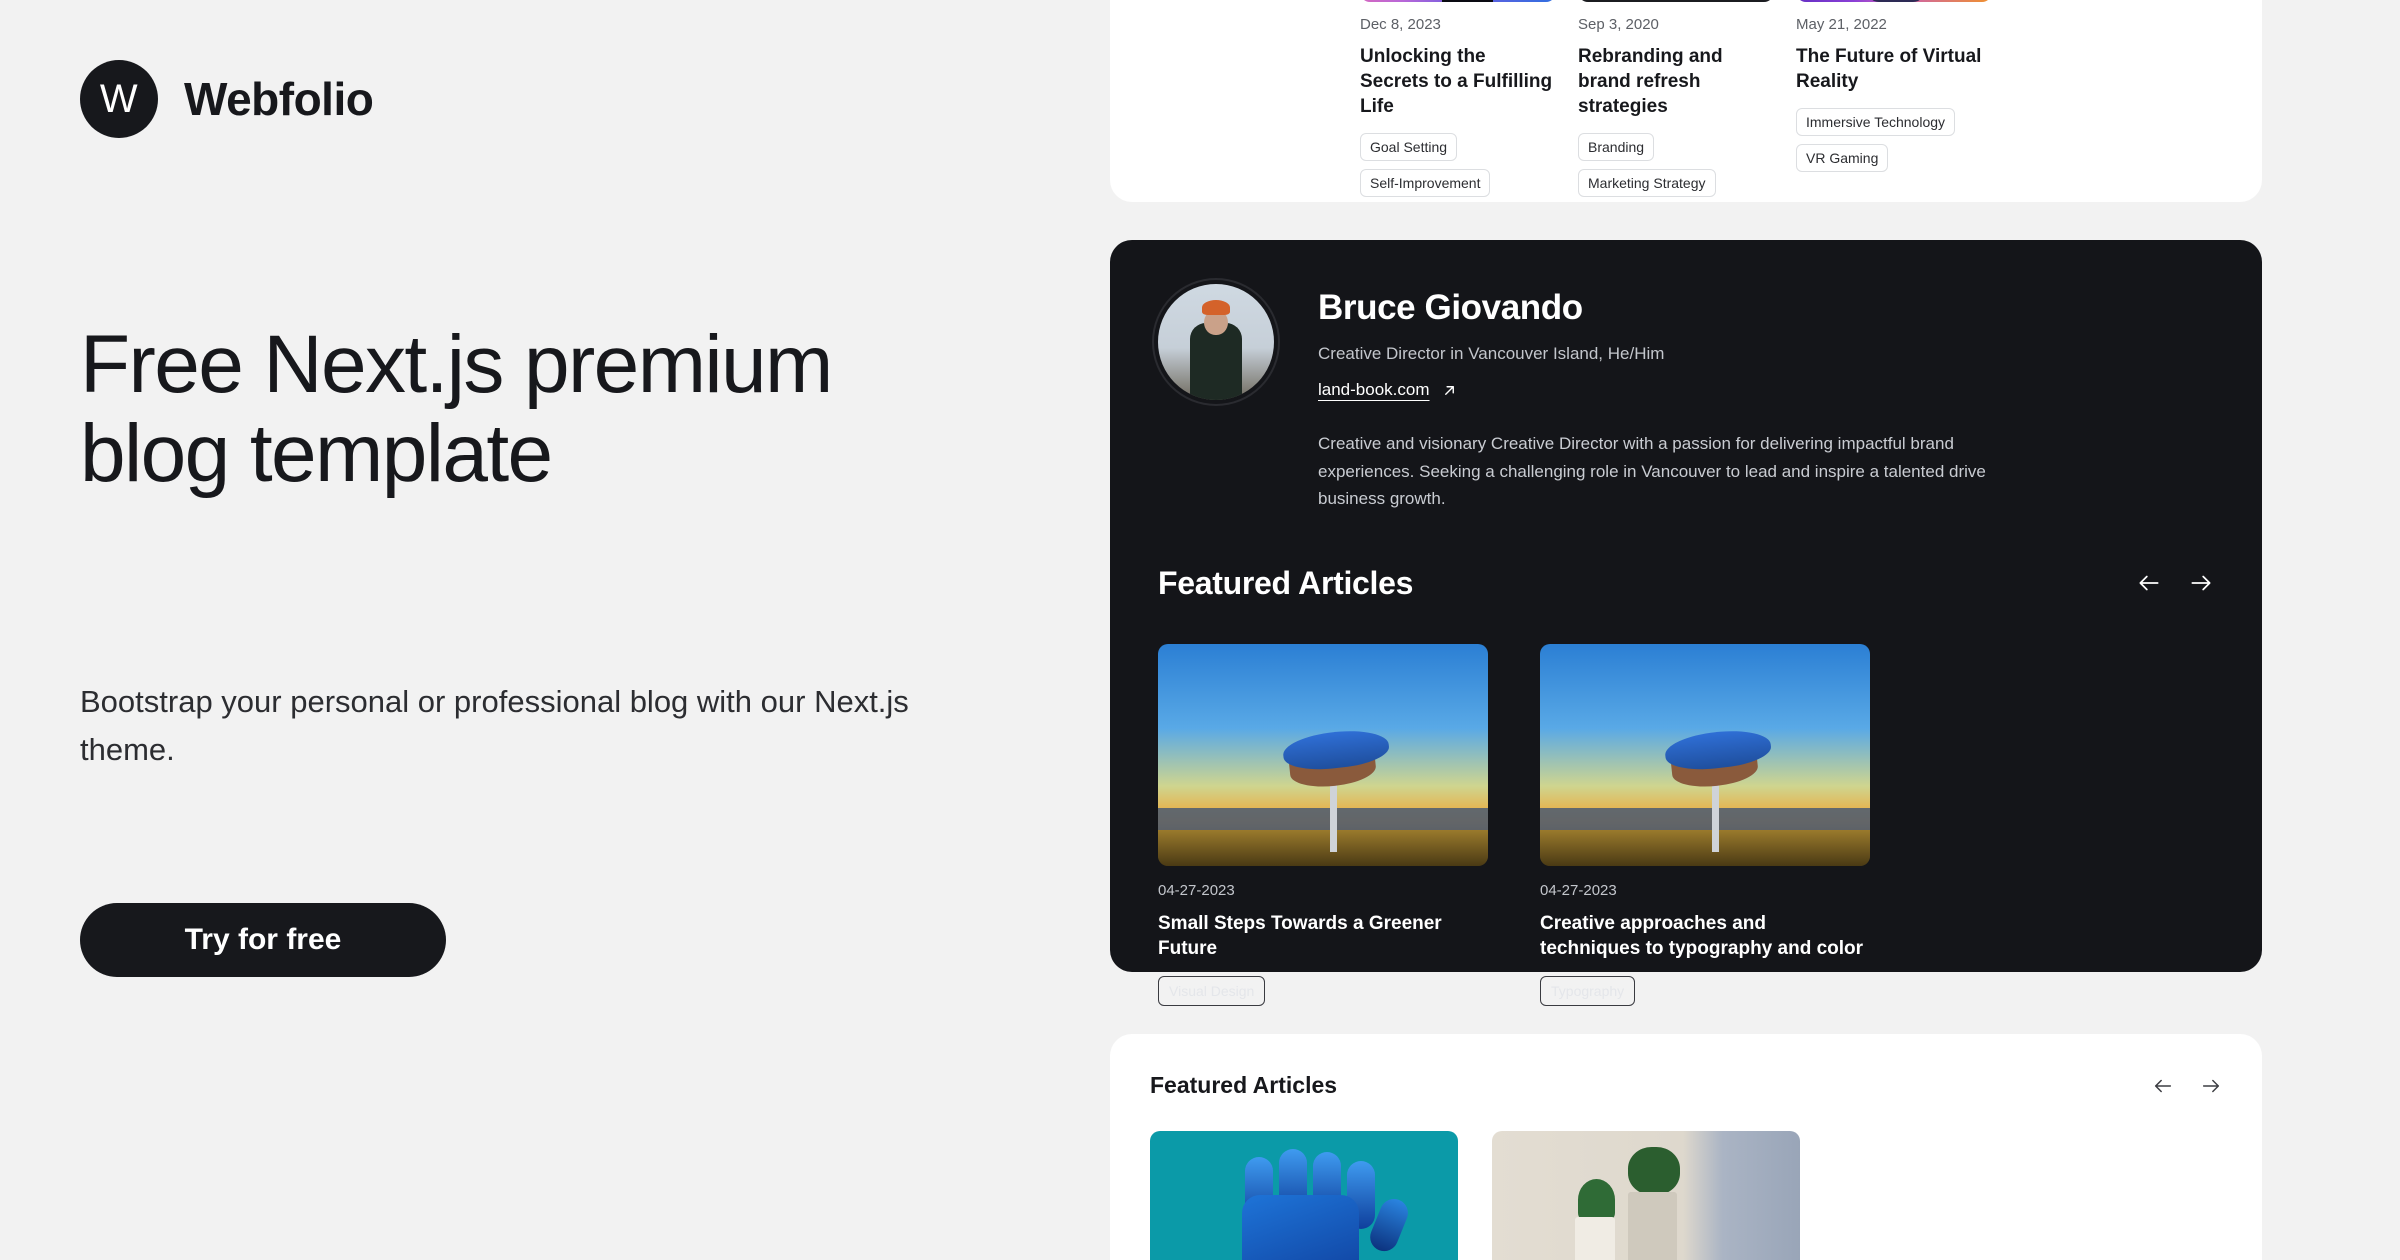 The height and width of the screenshot is (1260, 2400). I want to click on arrow-up-right-icon, so click(1449, 390).